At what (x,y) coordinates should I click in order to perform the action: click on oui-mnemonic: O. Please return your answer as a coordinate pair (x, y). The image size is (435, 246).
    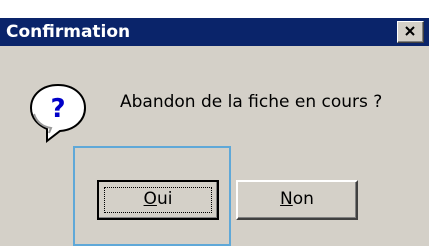
    Looking at the image, I should click on (150, 199).